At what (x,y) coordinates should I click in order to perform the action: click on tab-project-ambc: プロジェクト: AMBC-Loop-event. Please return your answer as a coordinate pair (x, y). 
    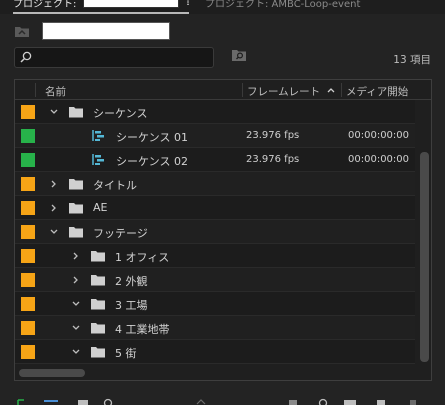
    Looking at the image, I should click on (305, 7).